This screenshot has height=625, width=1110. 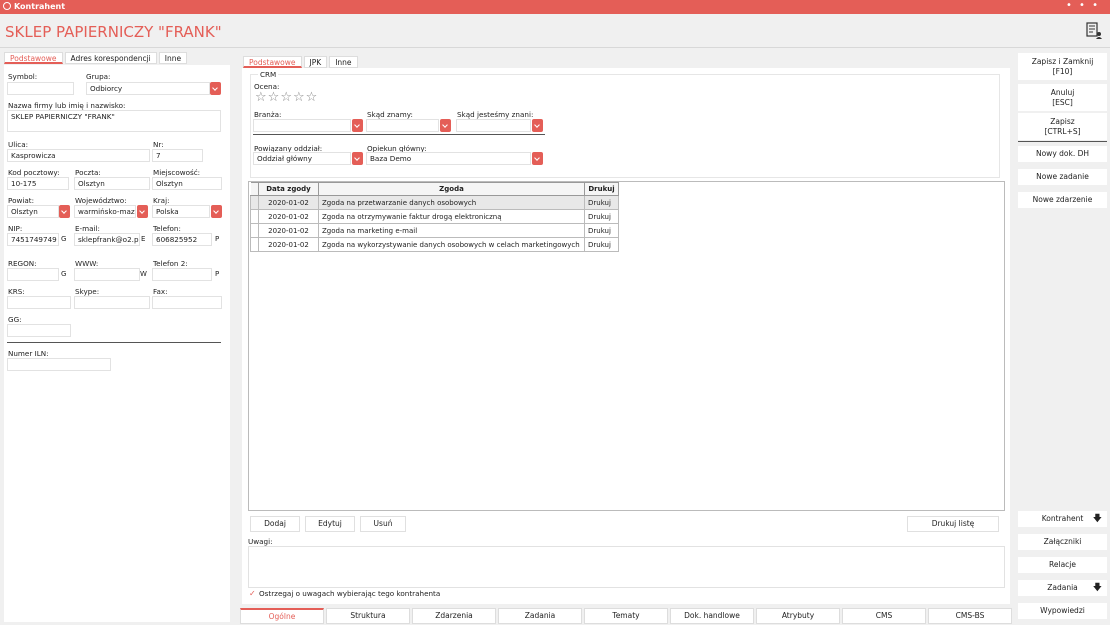 I want to click on tab-zdarzenia: Zdarzenia, so click(x=454, y=616).